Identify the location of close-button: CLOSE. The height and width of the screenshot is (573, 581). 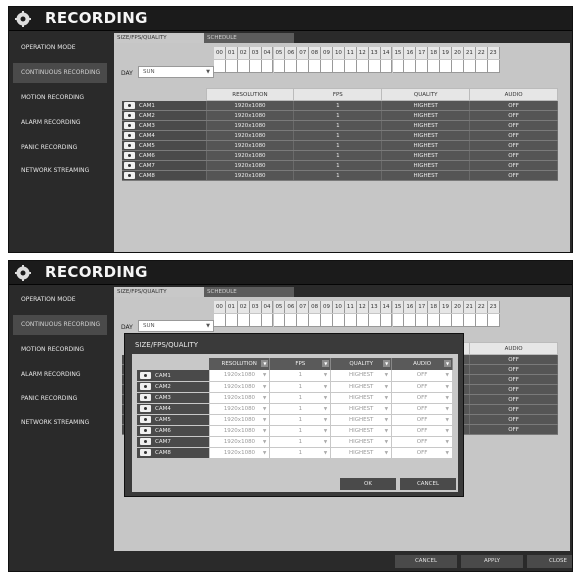
(549, 561).